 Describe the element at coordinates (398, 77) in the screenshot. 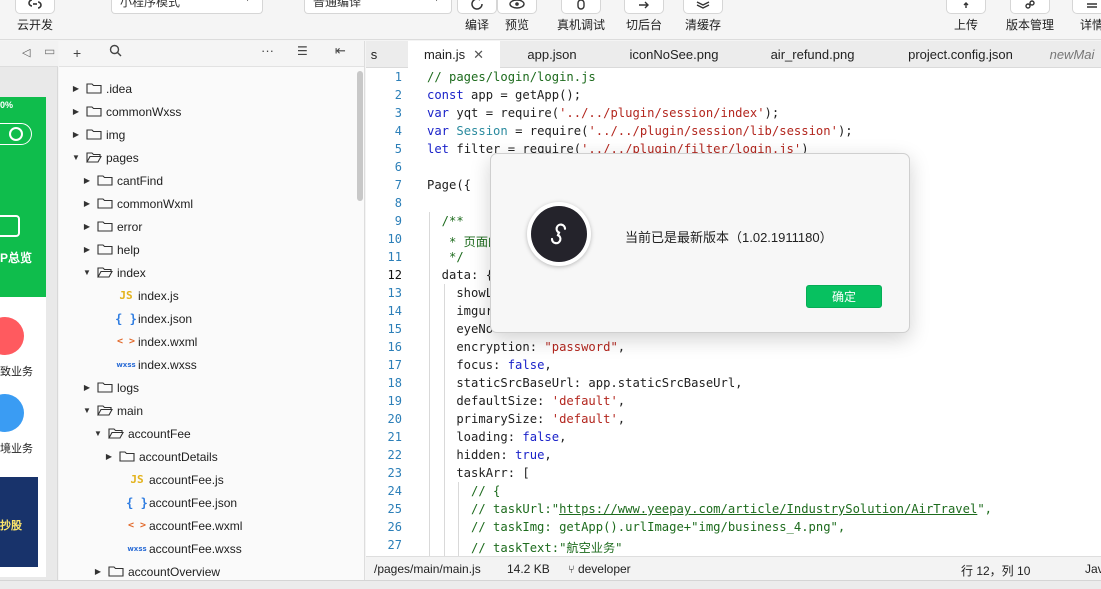

I see `line-number: 1` at that location.